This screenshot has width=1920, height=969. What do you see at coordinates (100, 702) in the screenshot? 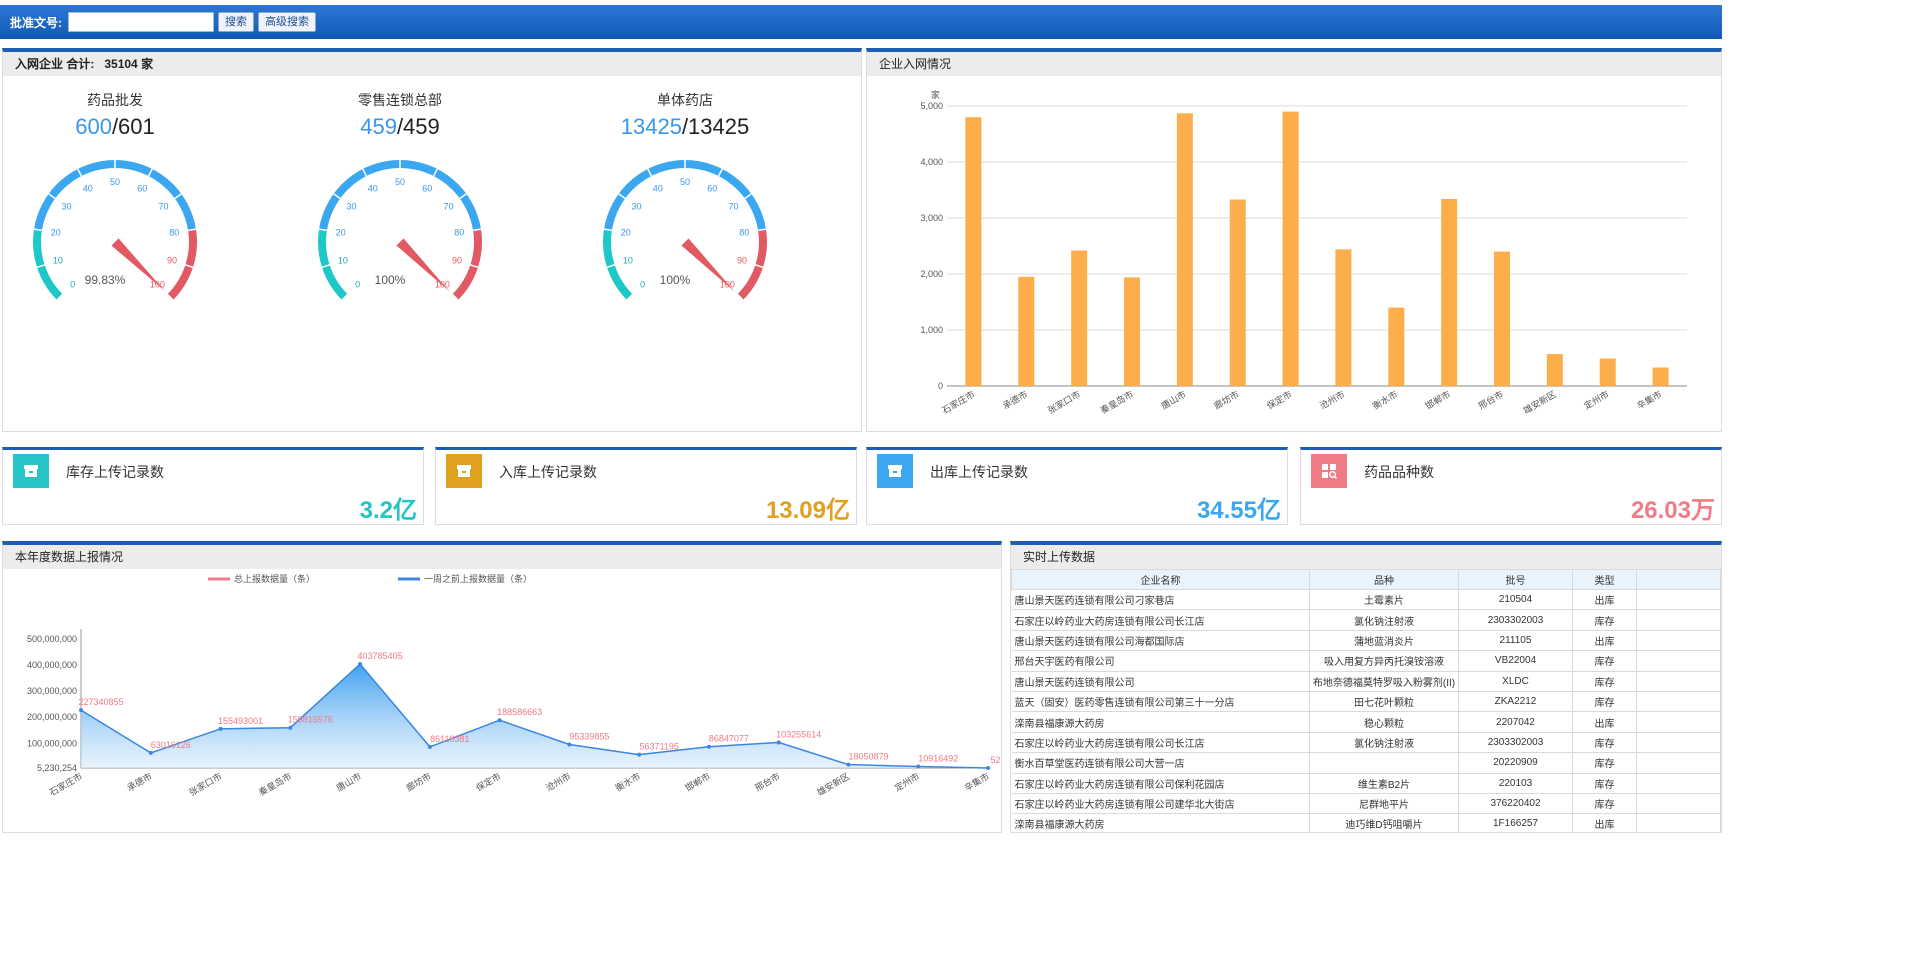
I see `data-label: 227340855` at bounding box center [100, 702].